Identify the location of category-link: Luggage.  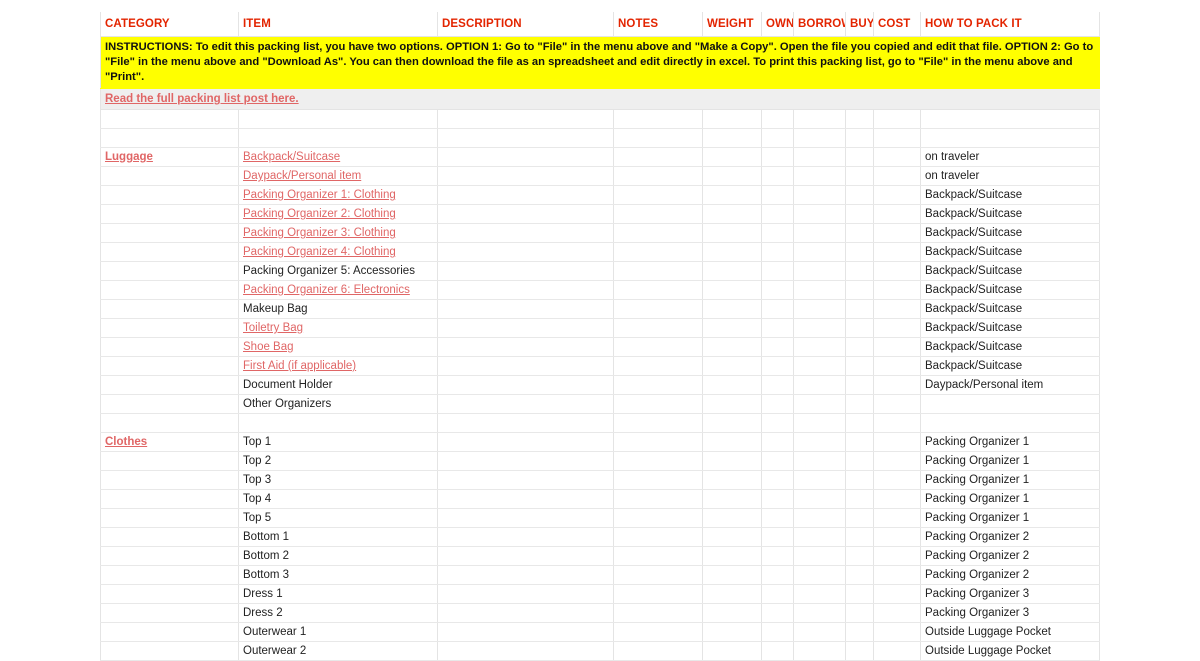
(129, 157).